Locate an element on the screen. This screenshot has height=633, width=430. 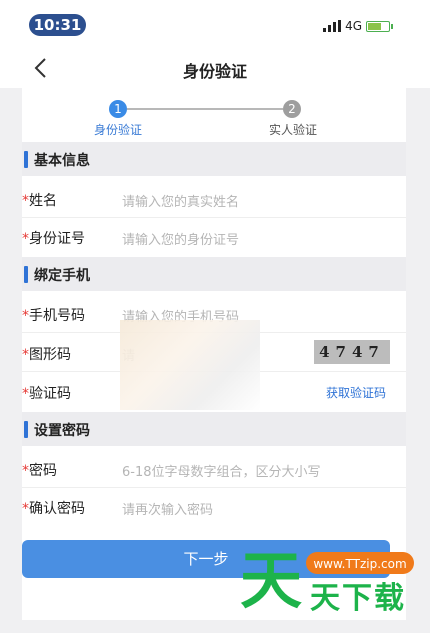
label-text: 身份证号 is located at coordinates (57, 239).